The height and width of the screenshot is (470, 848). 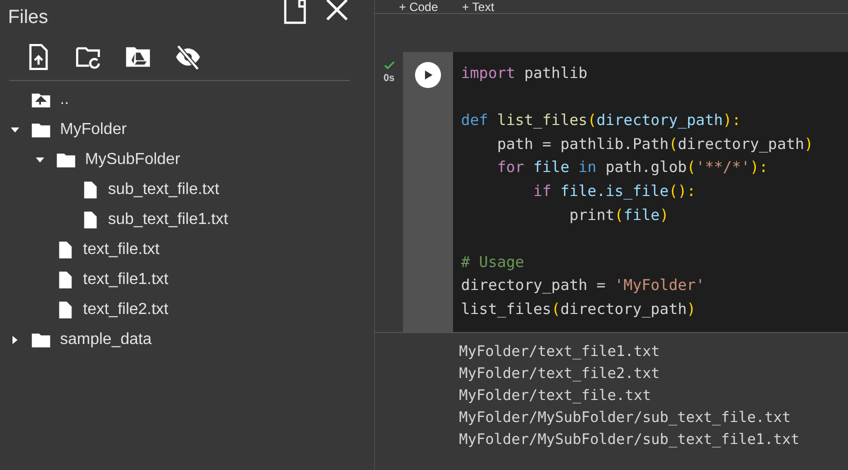 I want to click on new-tab-button, so click(x=295, y=13).